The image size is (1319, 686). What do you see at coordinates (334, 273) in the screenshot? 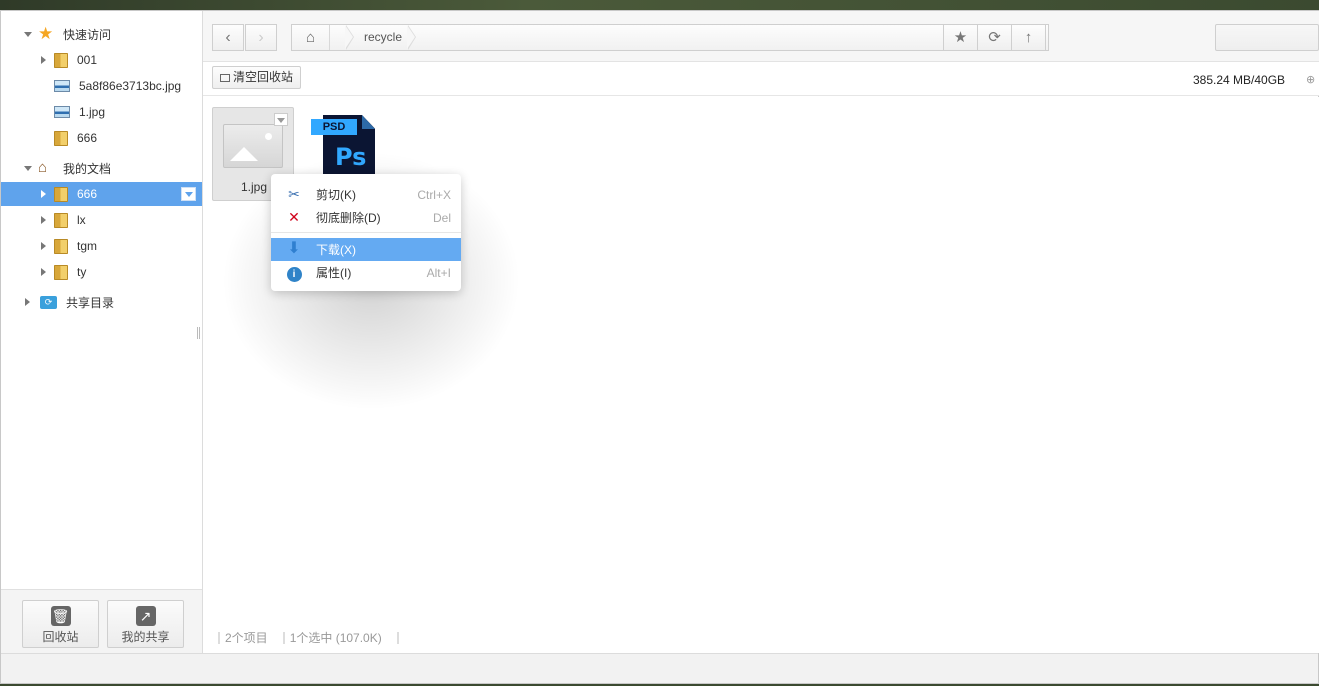
I see `menu-label: 属性(I)` at bounding box center [334, 273].